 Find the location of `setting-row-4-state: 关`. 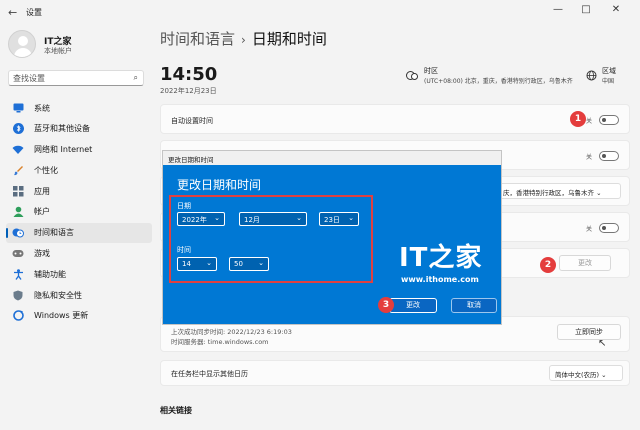

setting-row-4-state: 关 is located at coordinates (589, 229).